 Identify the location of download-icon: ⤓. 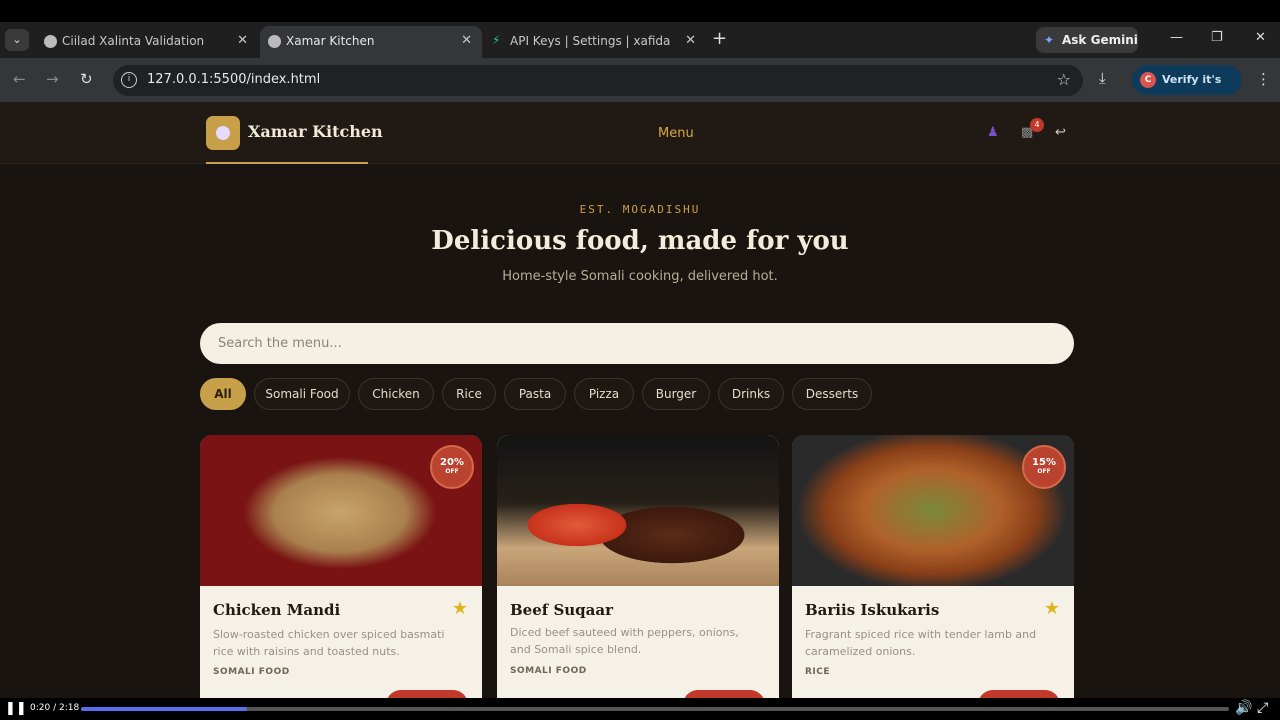
(1102, 78).